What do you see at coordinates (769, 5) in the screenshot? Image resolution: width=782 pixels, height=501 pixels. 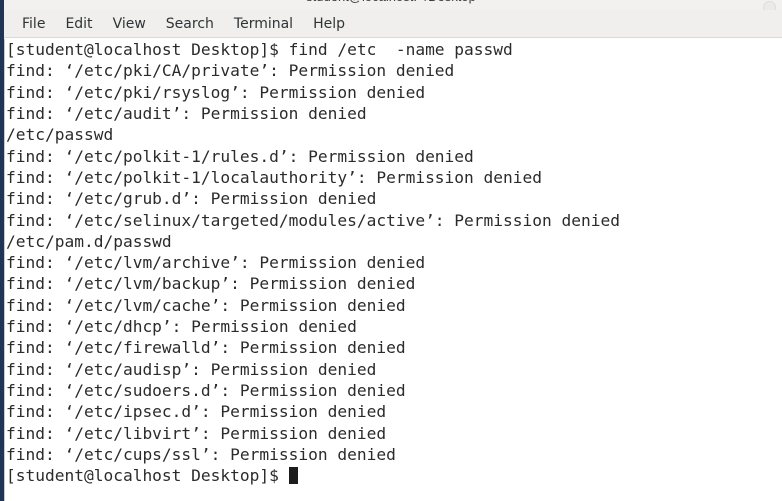 I see `window-close-icon` at bounding box center [769, 5].